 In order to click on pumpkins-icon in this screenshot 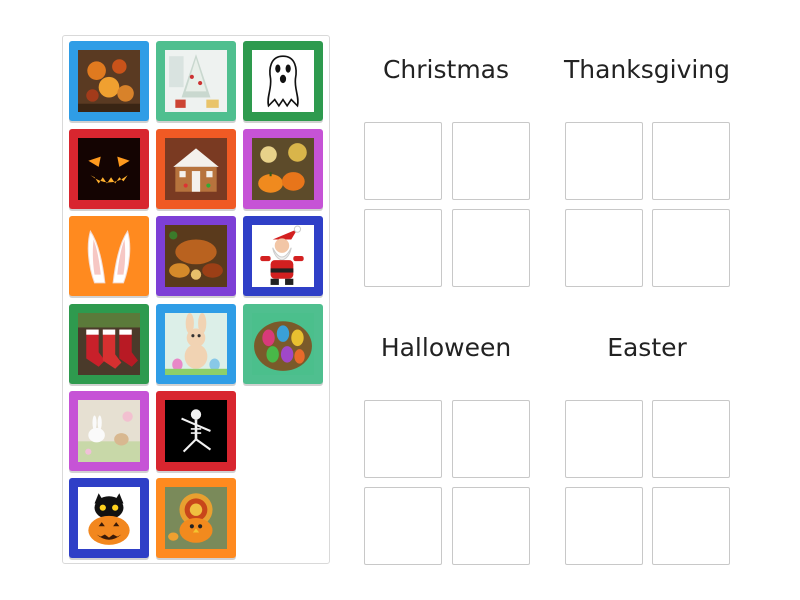, I will do `click(283, 169)`.